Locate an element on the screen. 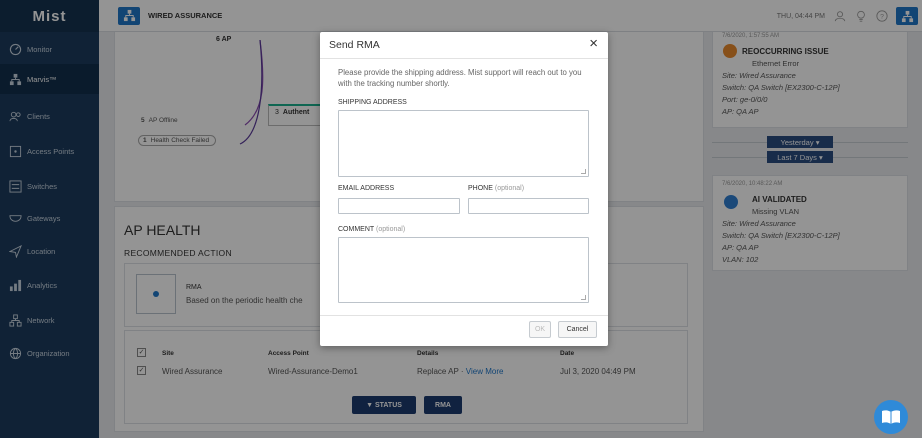 Image resolution: width=922 pixels, height=438 pixels. ok-button: OK is located at coordinates (540, 329).